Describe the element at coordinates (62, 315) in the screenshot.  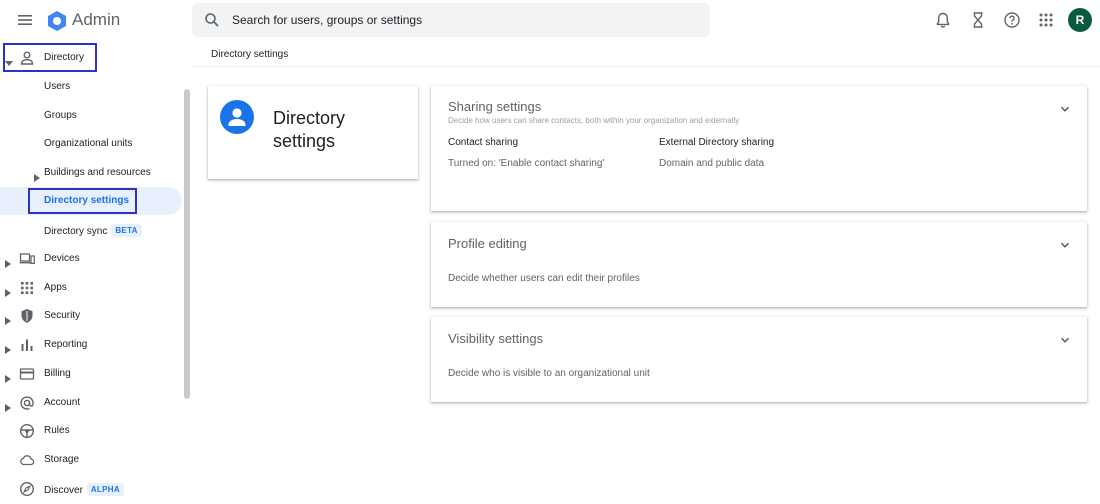
I see `sidebar-item-label: Security` at that location.